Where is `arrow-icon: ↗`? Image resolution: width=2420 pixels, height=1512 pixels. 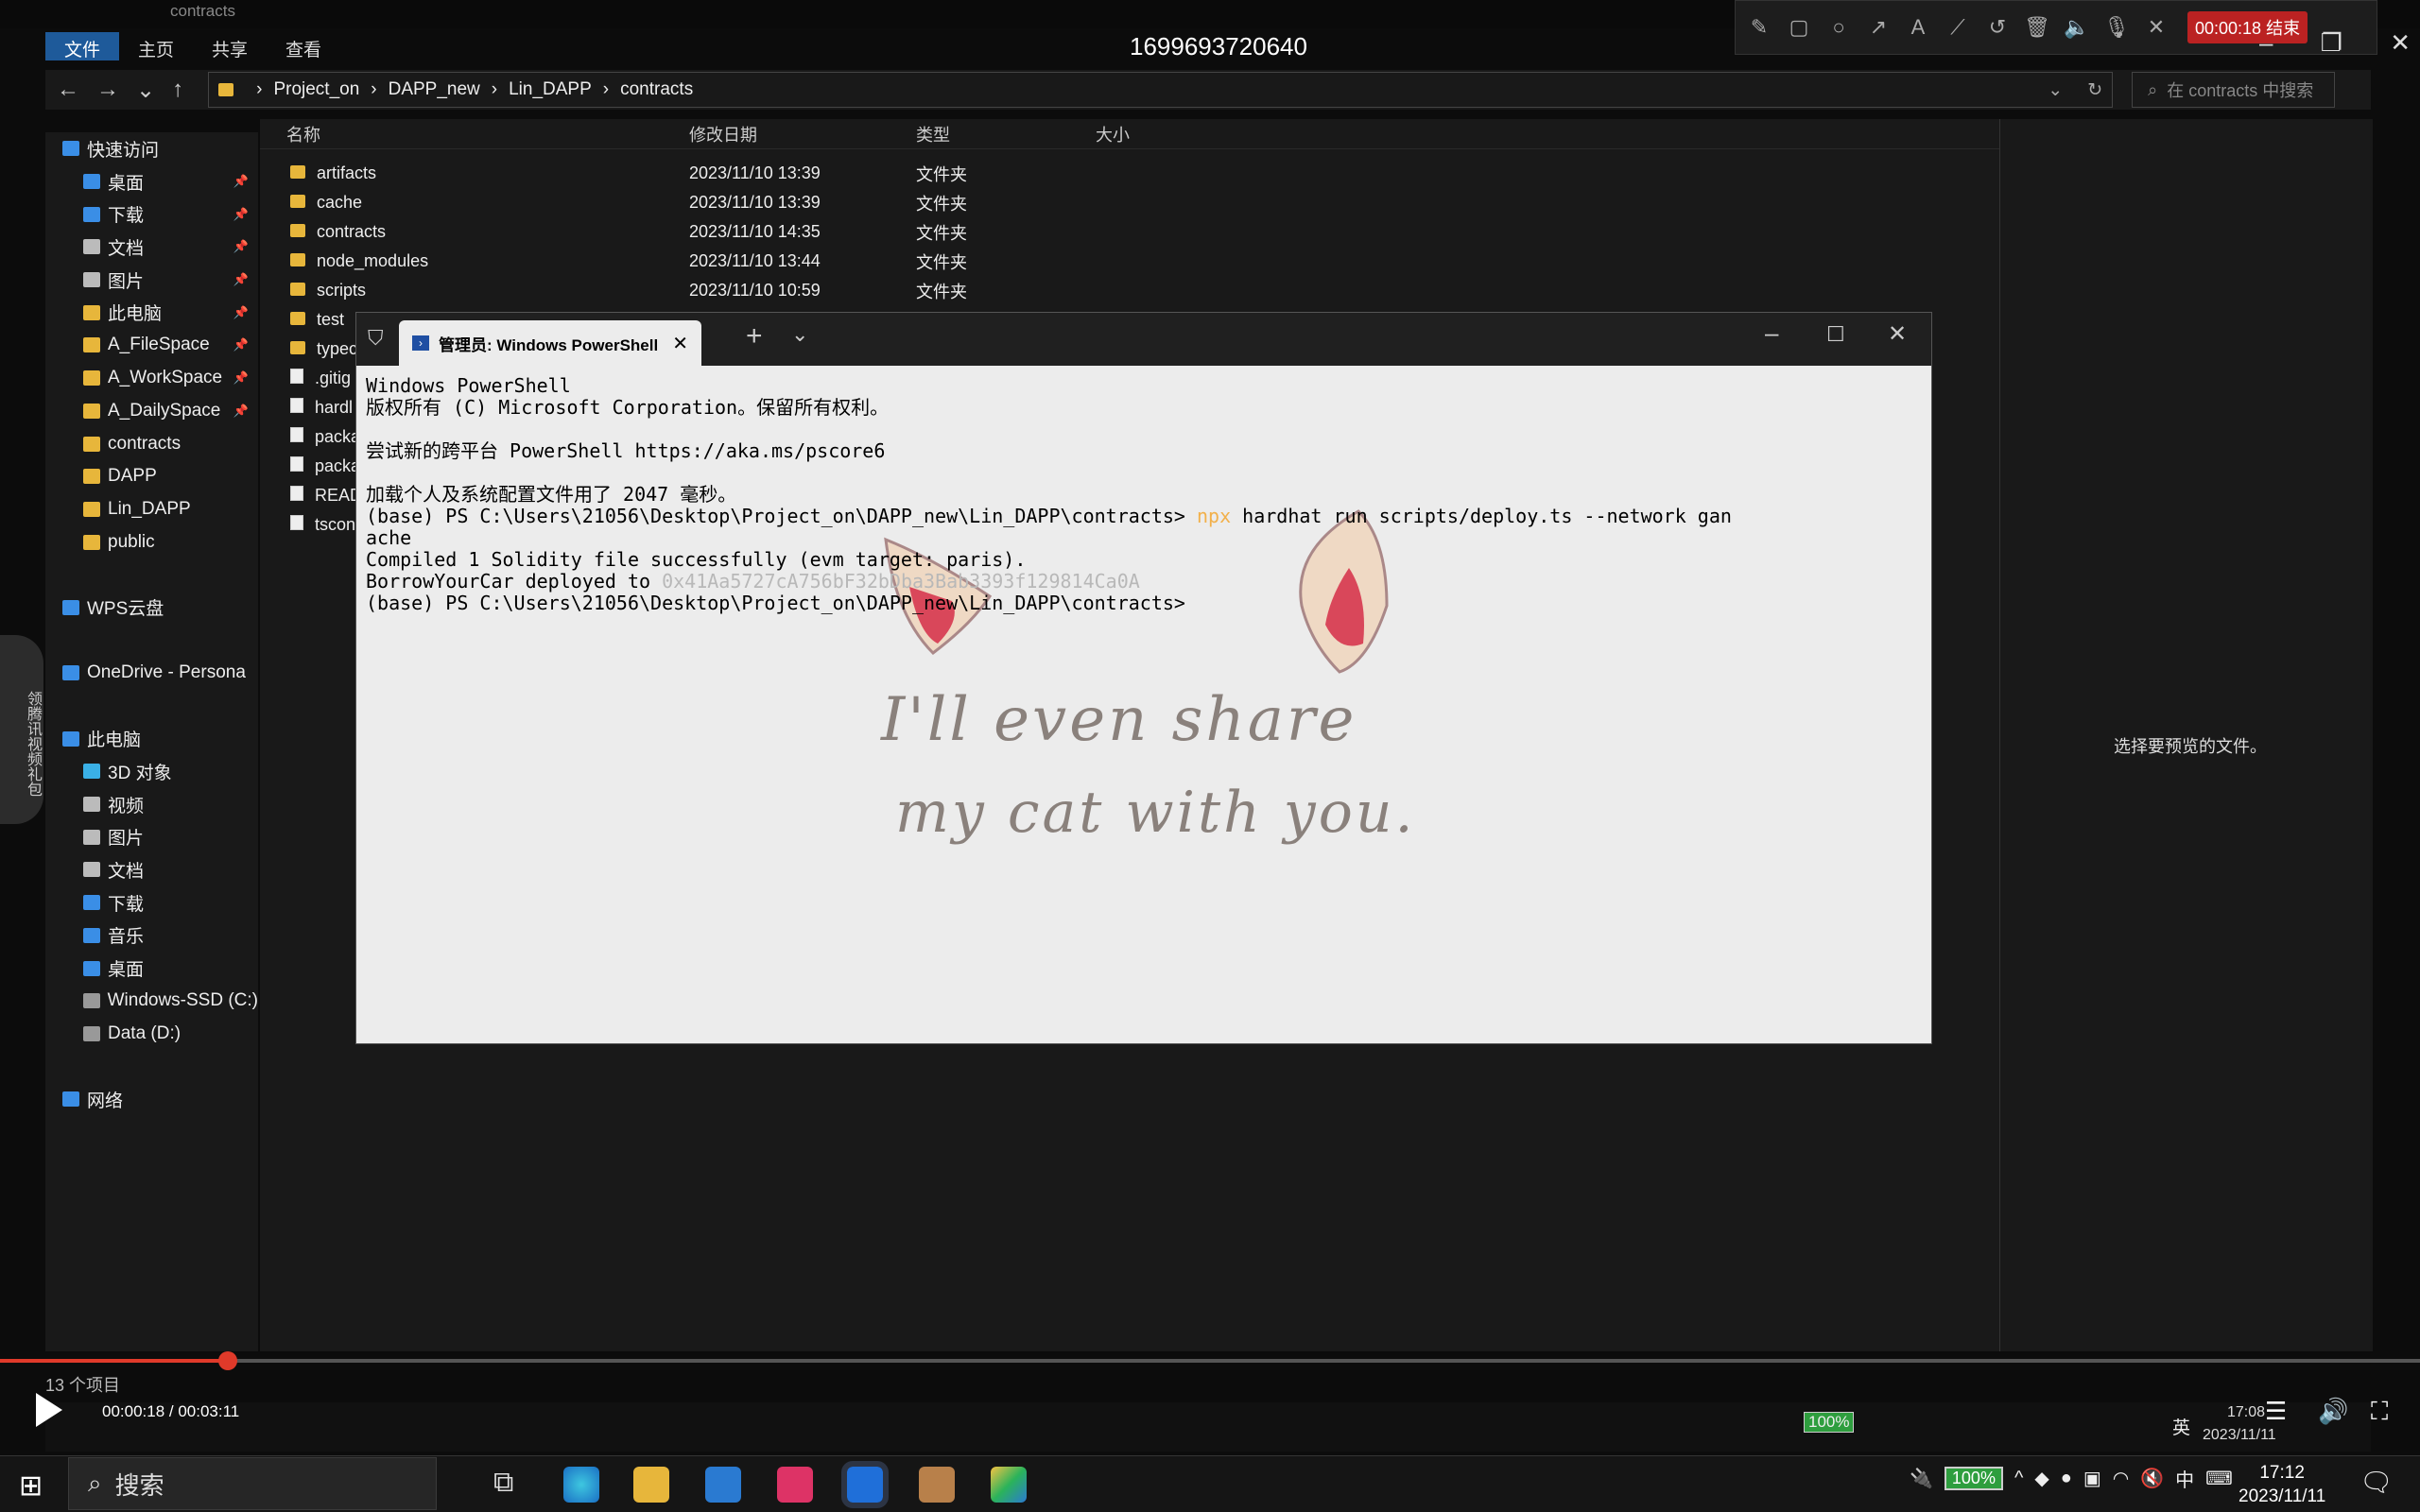
arrow-icon: ↗ is located at coordinates (1879, 27).